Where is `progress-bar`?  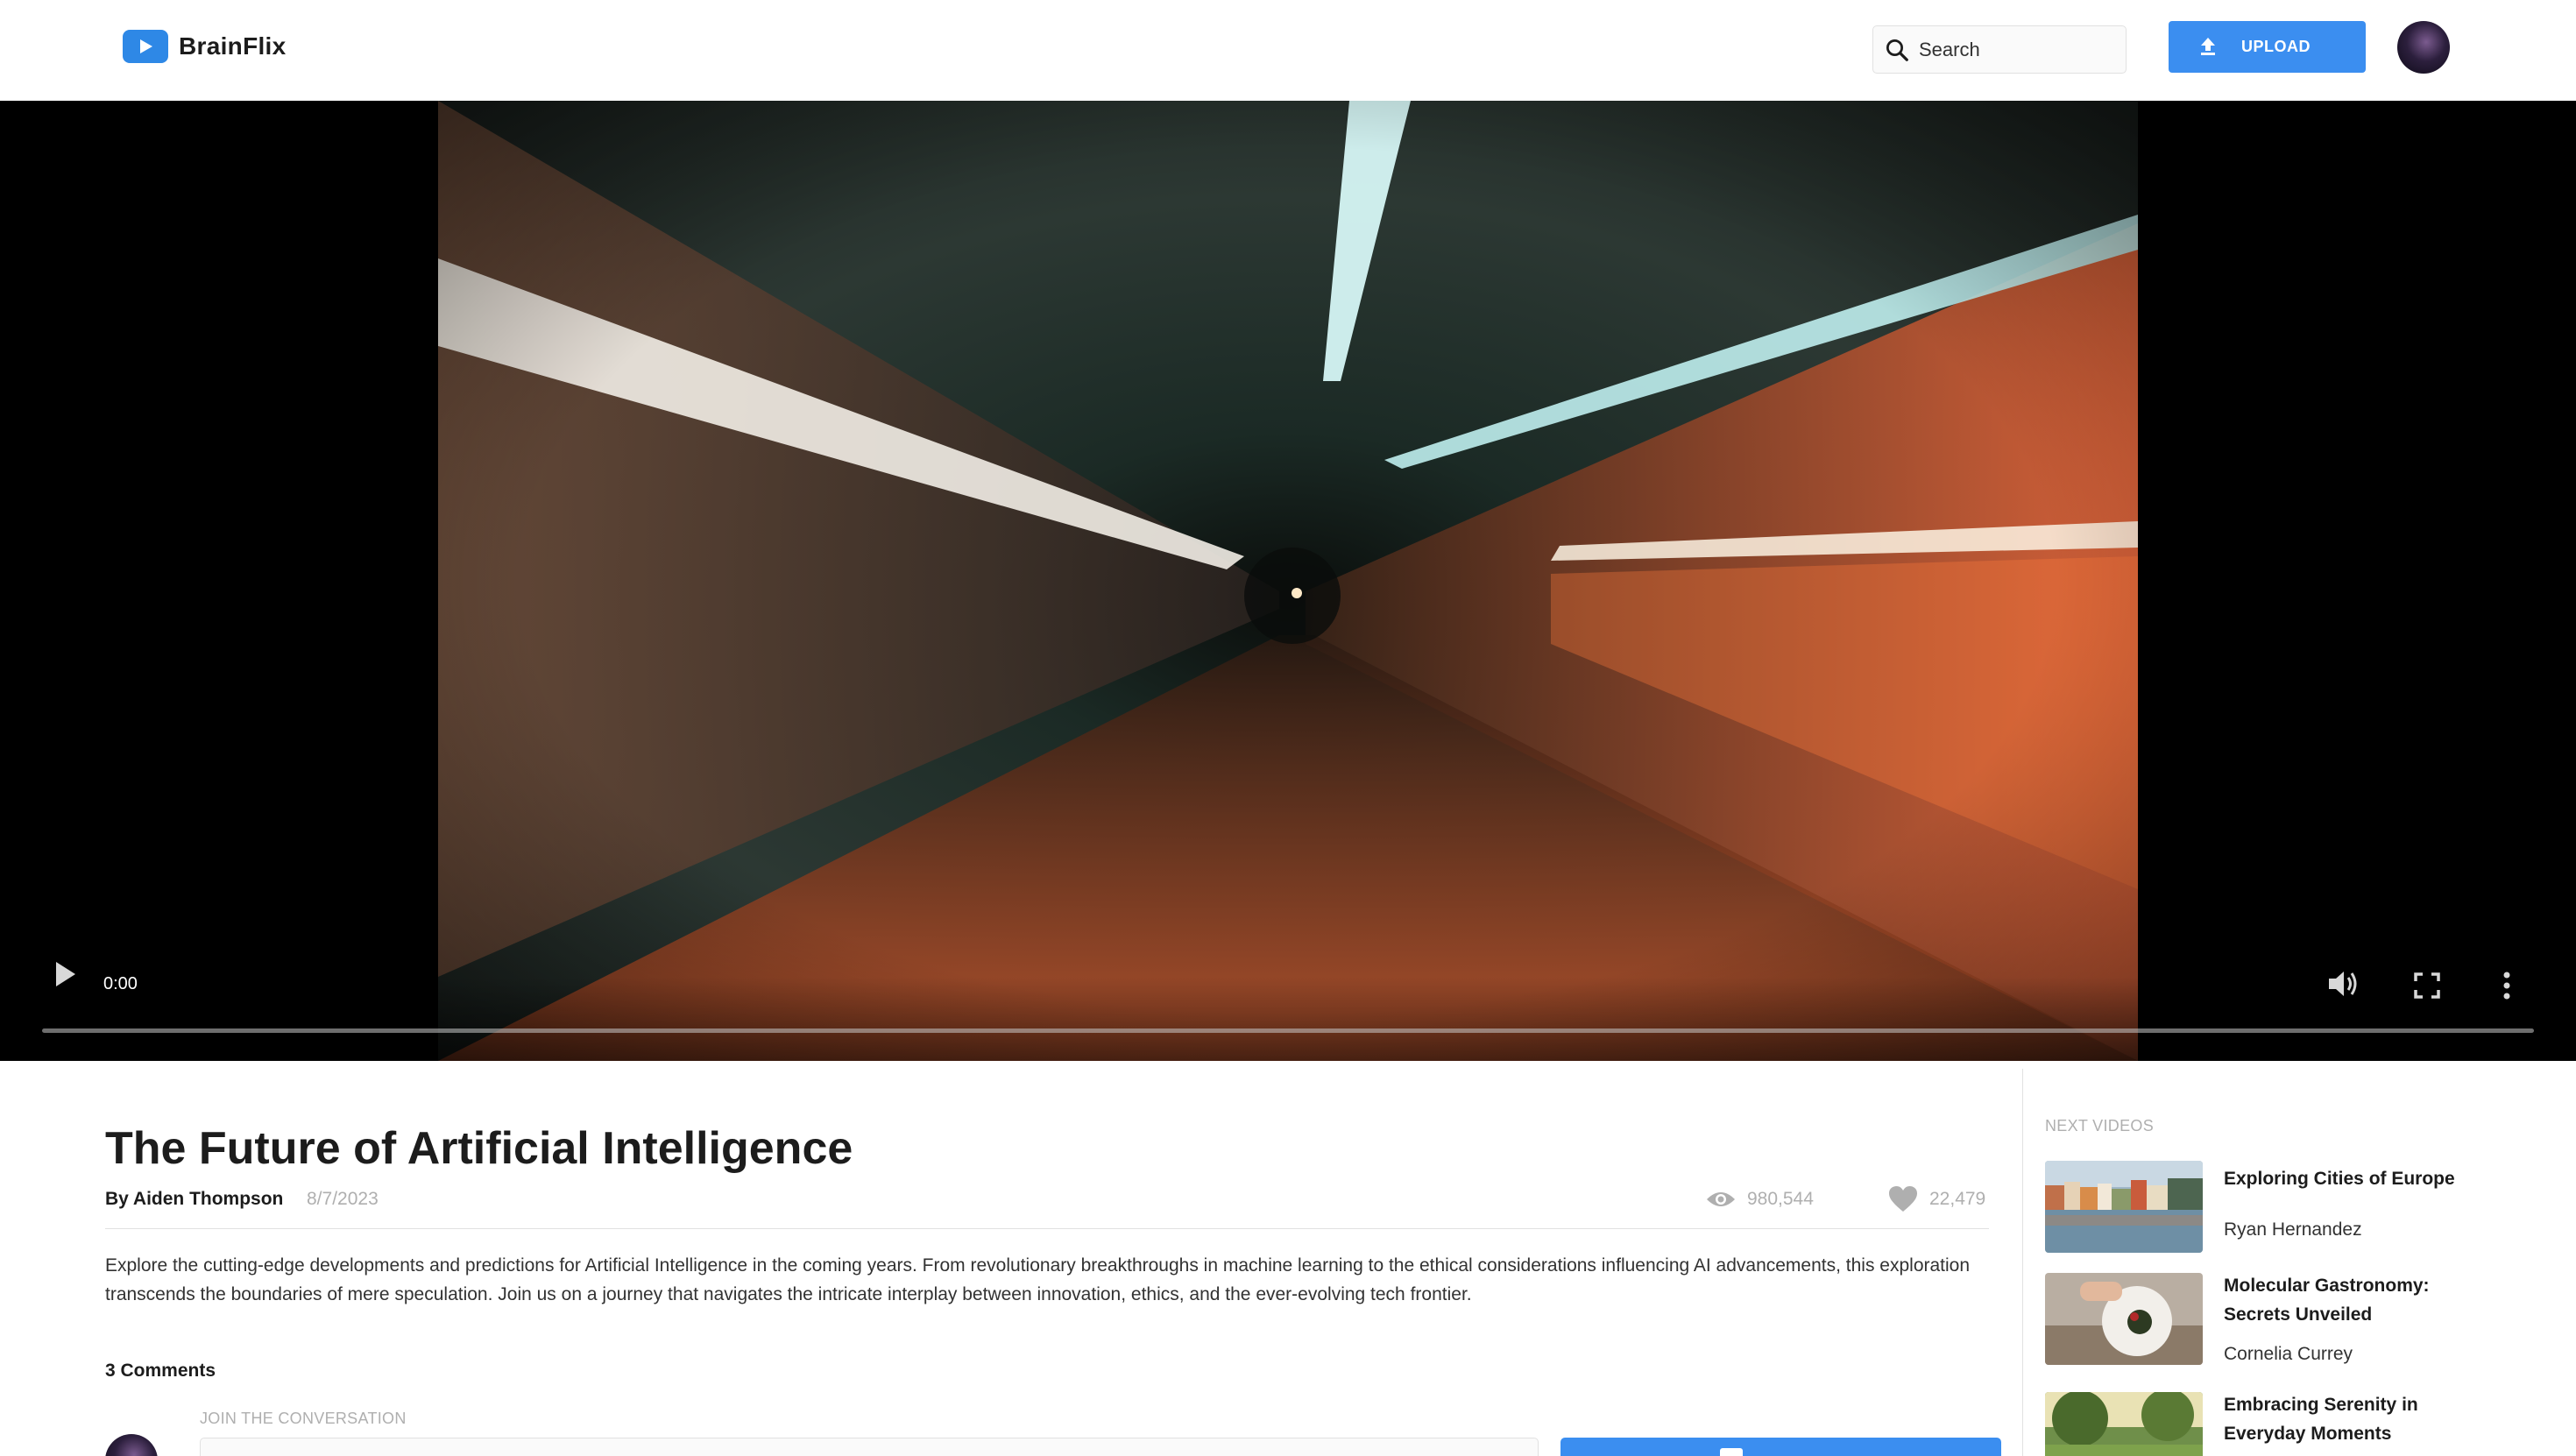
progress-bar is located at coordinates (1288, 1030).